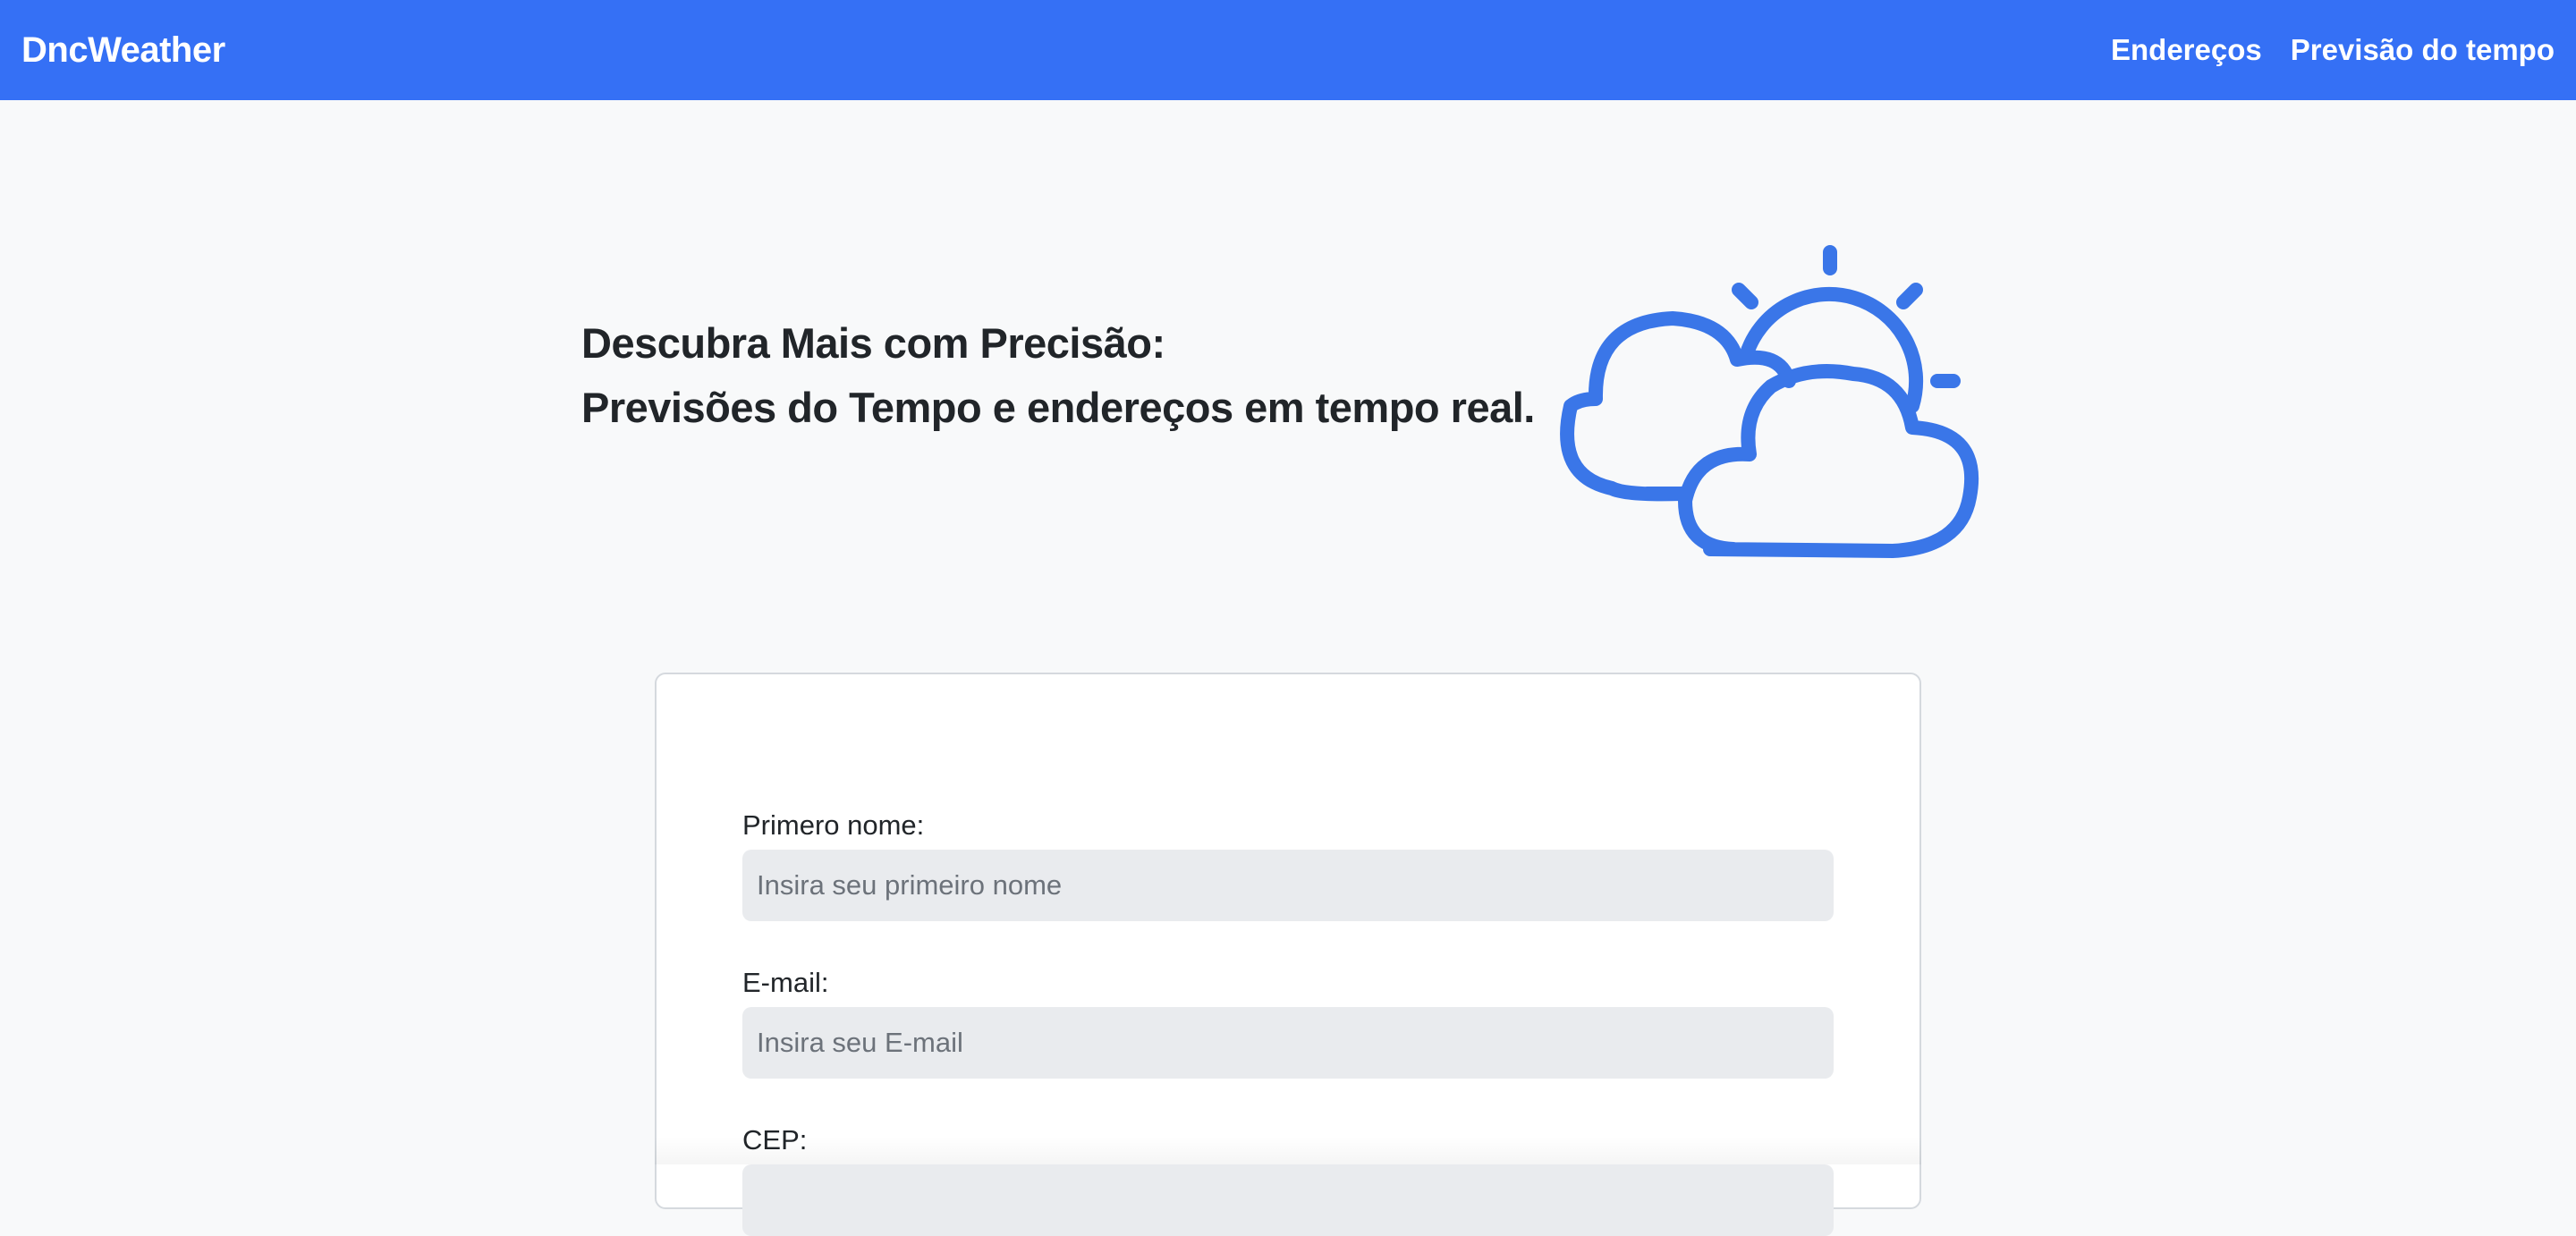 The width and height of the screenshot is (2576, 1236). Describe the element at coordinates (123, 51) in the screenshot. I see `brand-logo: DncWeather` at that location.